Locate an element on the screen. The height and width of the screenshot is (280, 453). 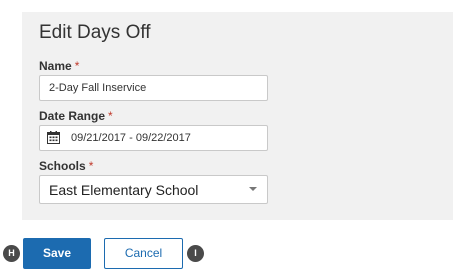
name-label: Name * is located at coordinates (59, 66).